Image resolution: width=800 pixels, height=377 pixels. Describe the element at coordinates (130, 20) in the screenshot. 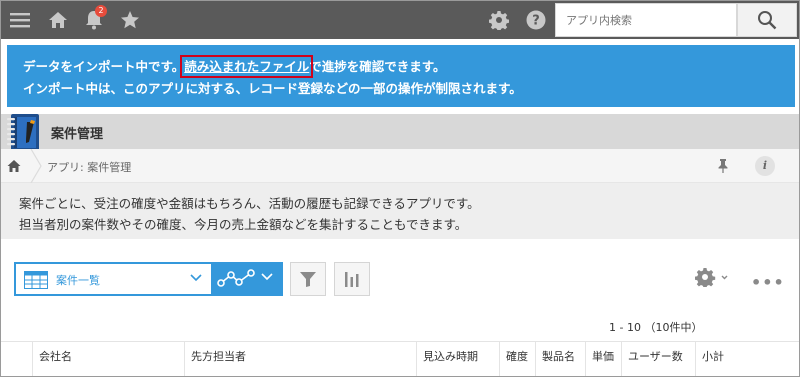

I see `star-icon` at that location.